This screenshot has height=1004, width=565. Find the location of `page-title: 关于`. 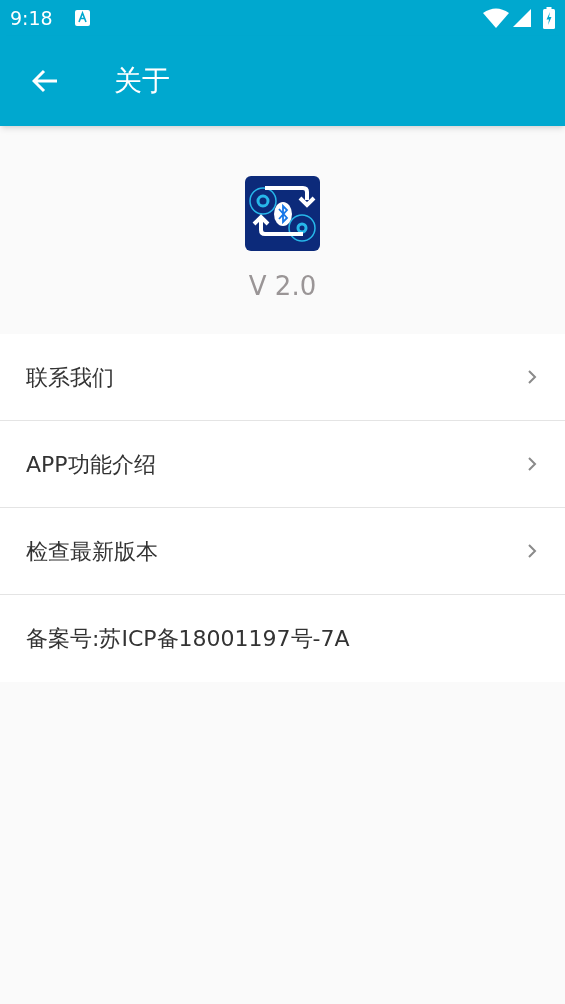

page-title: 关于 is located at coordinates (142, 81).